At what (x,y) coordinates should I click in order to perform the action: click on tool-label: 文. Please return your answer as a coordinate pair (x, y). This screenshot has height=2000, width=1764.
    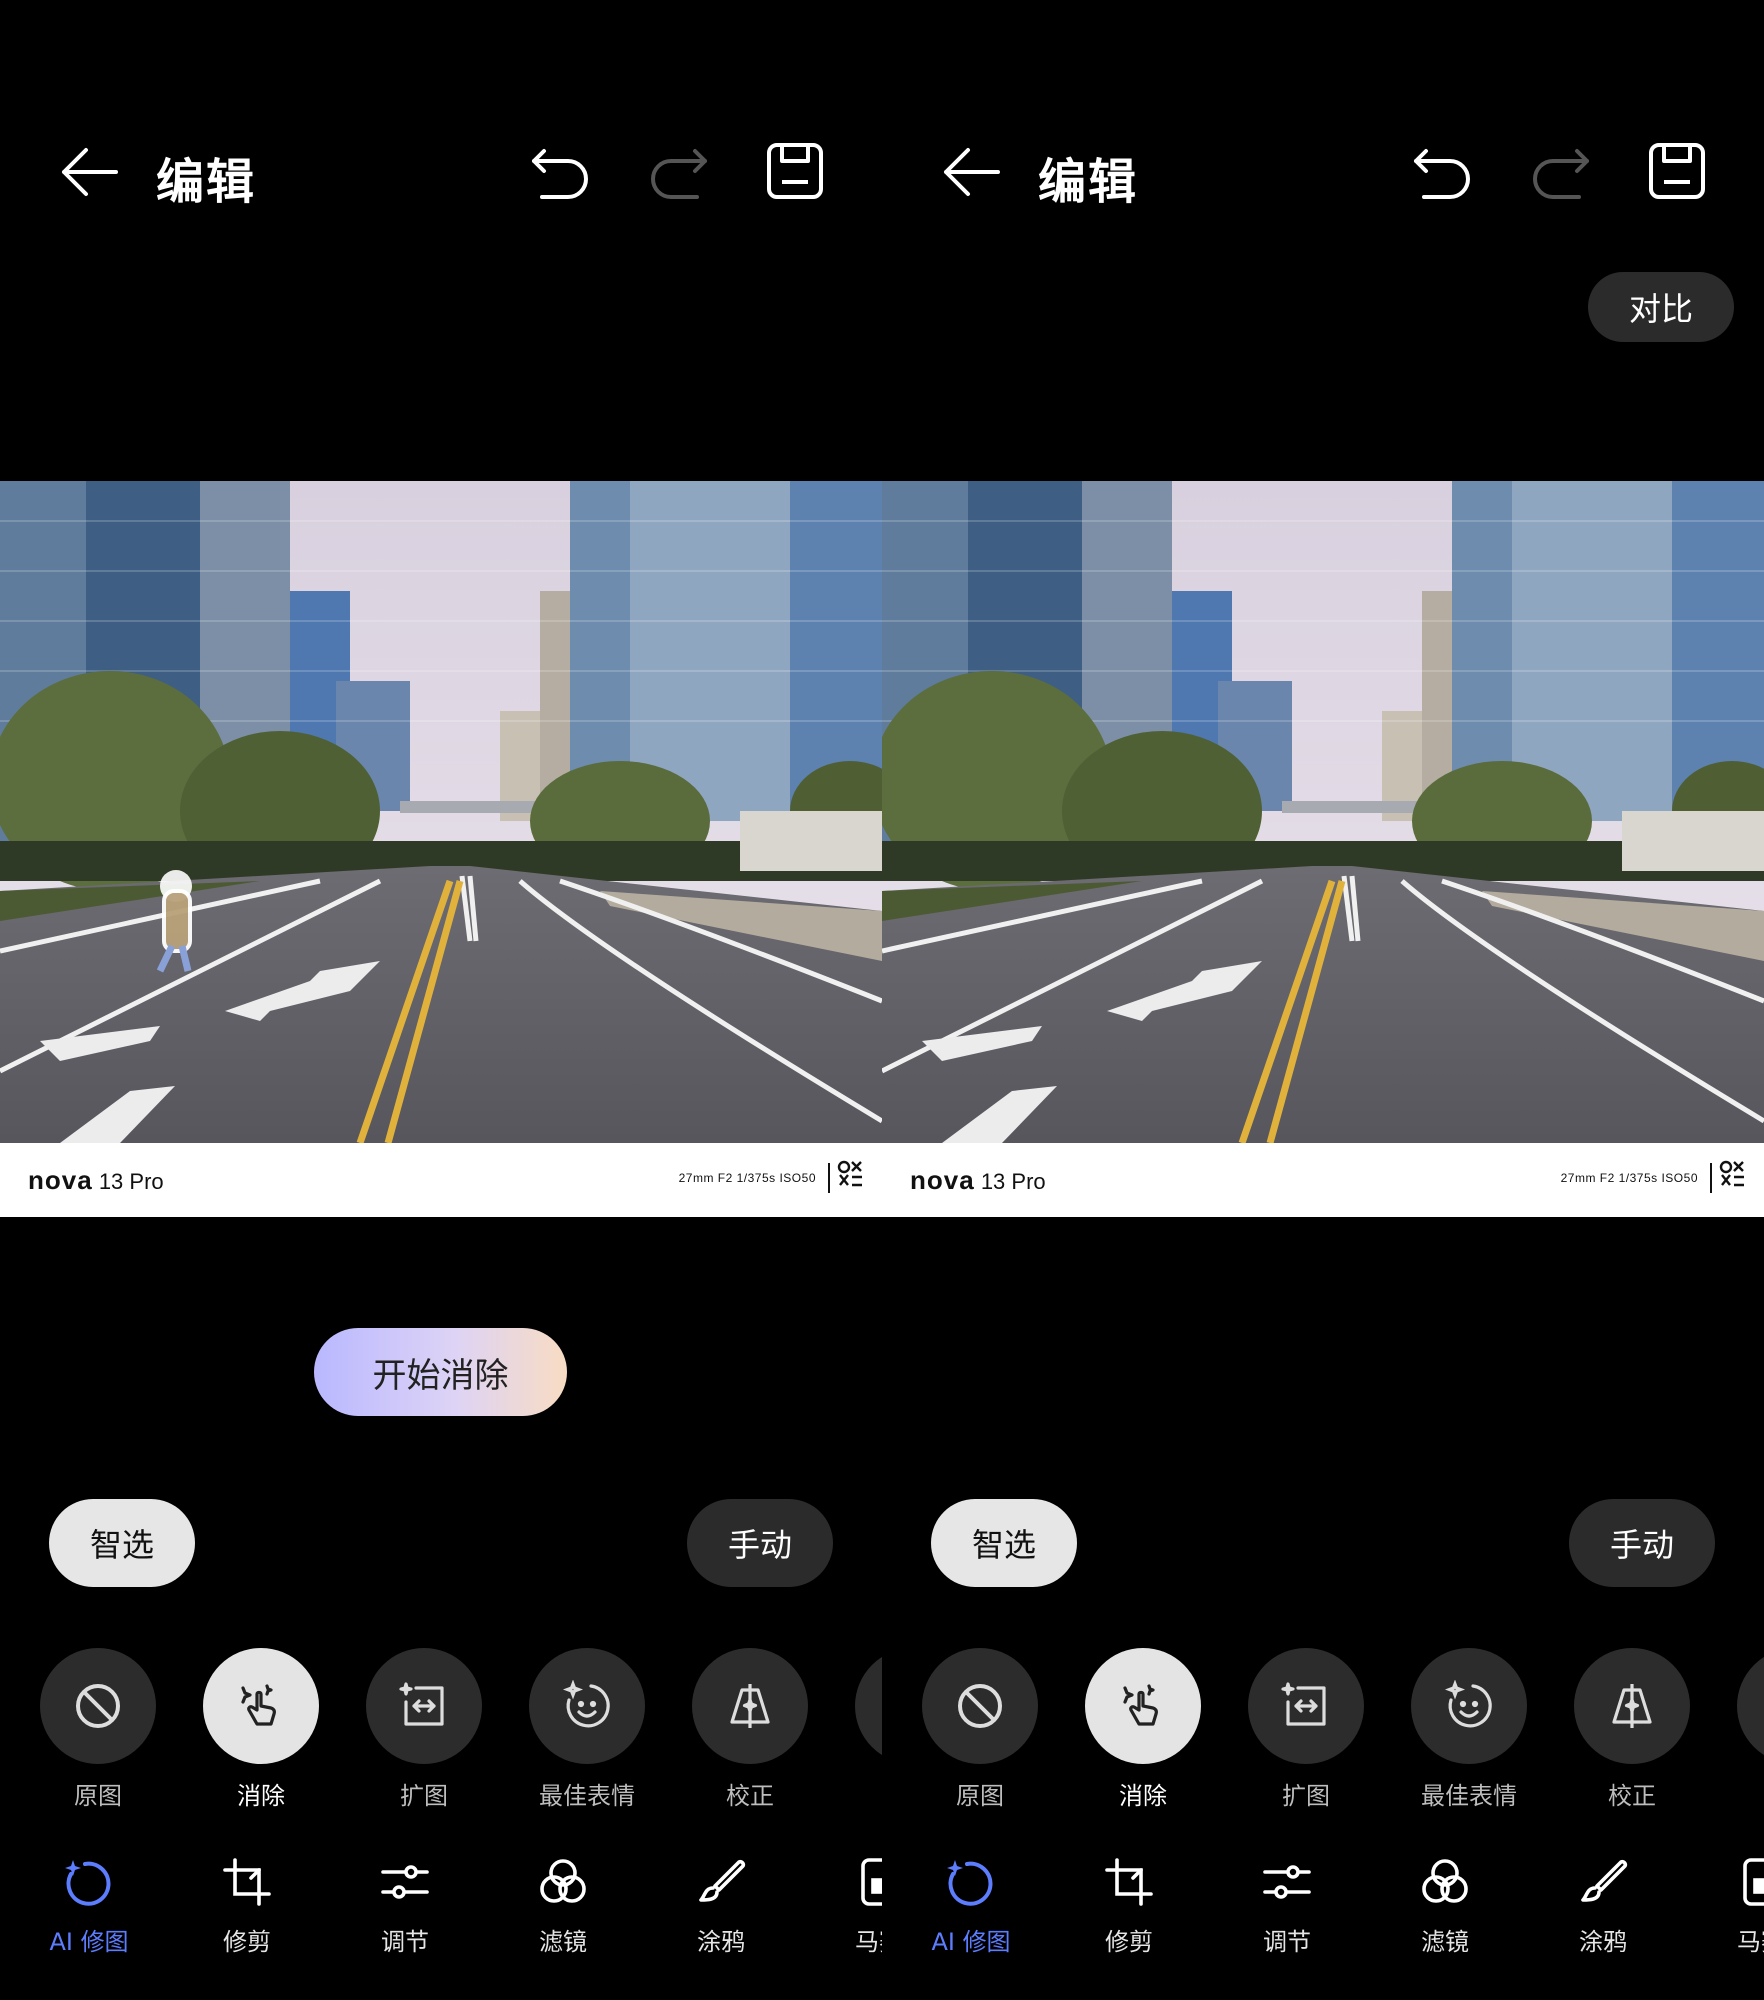
    Looking at the image, I should click on (868, 1793).